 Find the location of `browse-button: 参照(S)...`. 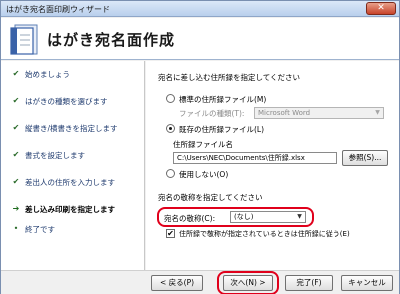

browse-button: 参照(S)... is located at coordinates (365, 158).